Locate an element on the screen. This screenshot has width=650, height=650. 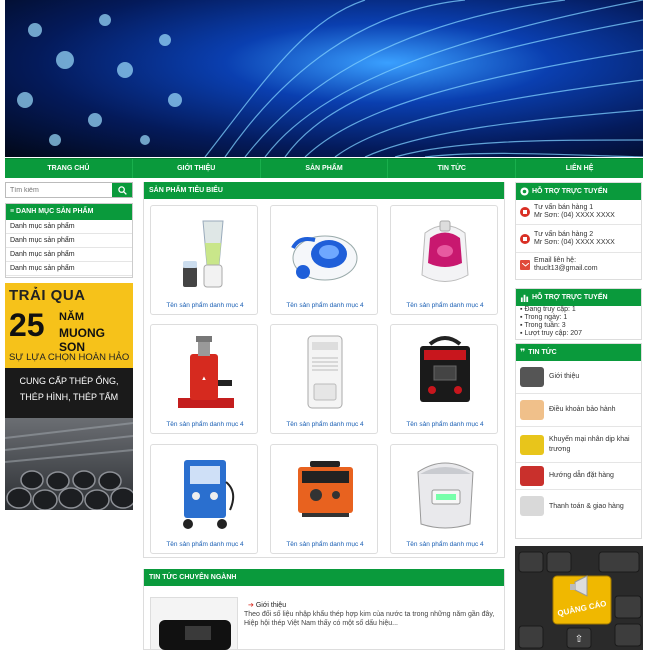
news-sidebar-item-label: Khuyến mại nhân dịp khai trương is located at coordinates (589, 444).